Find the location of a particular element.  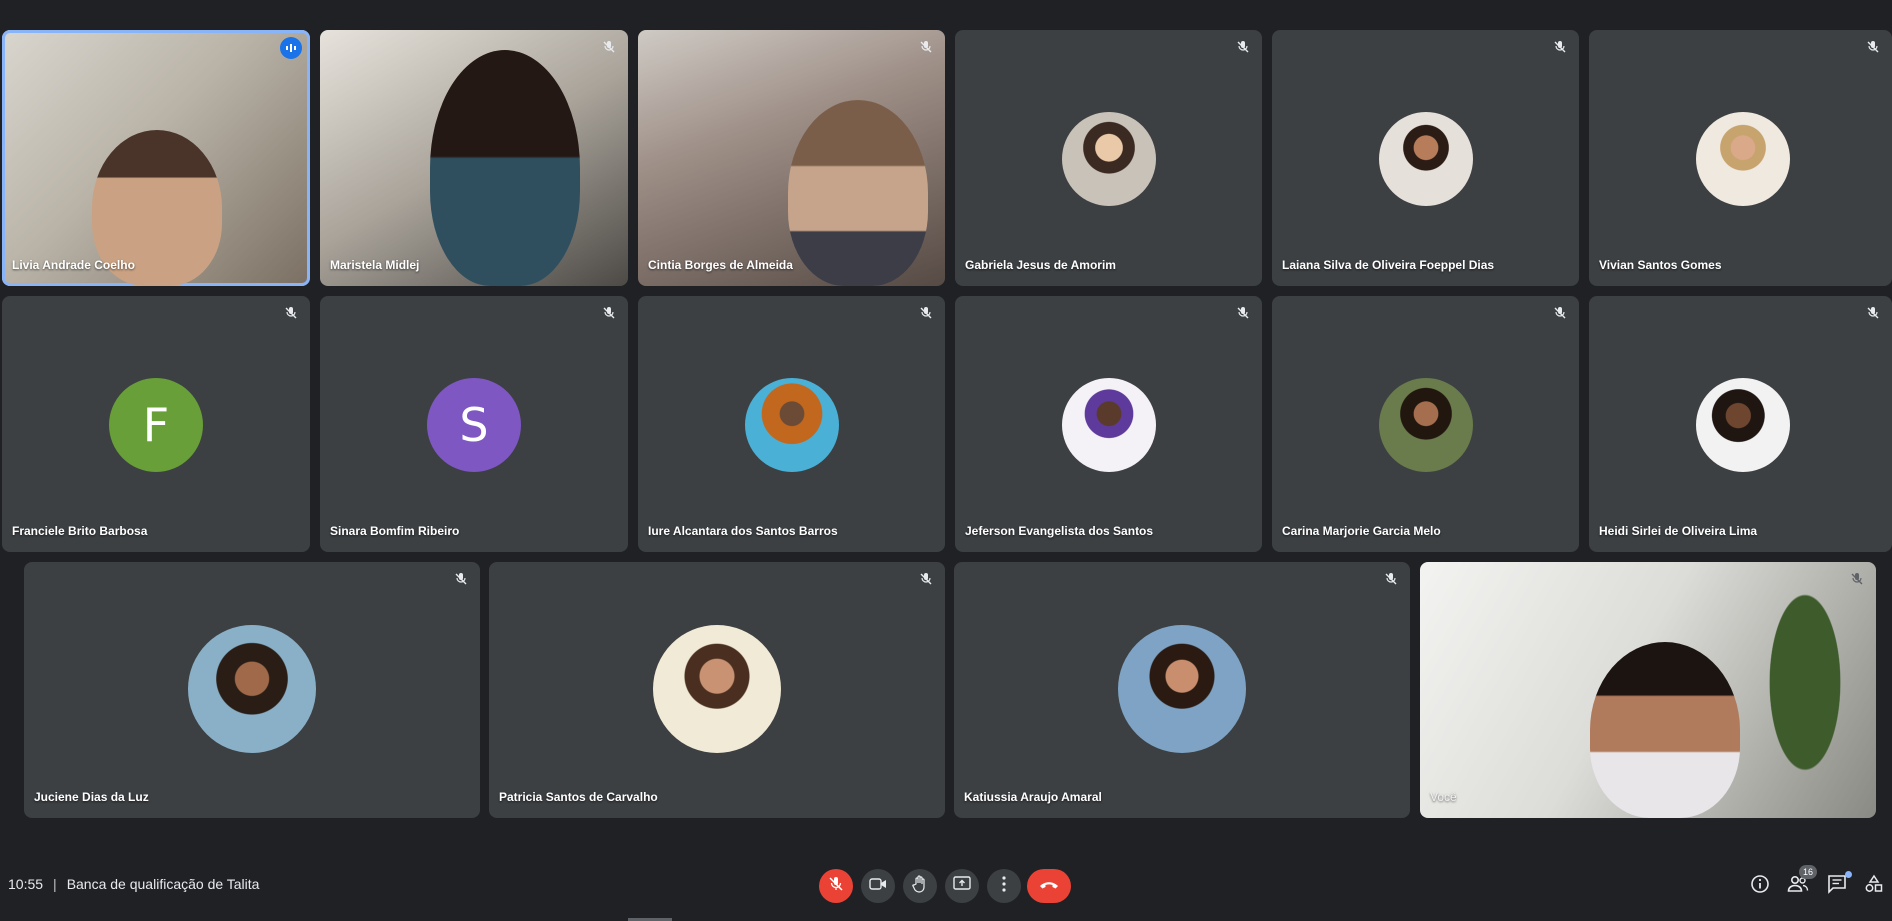

raise-hand-button is located at coordinates (920, 886).